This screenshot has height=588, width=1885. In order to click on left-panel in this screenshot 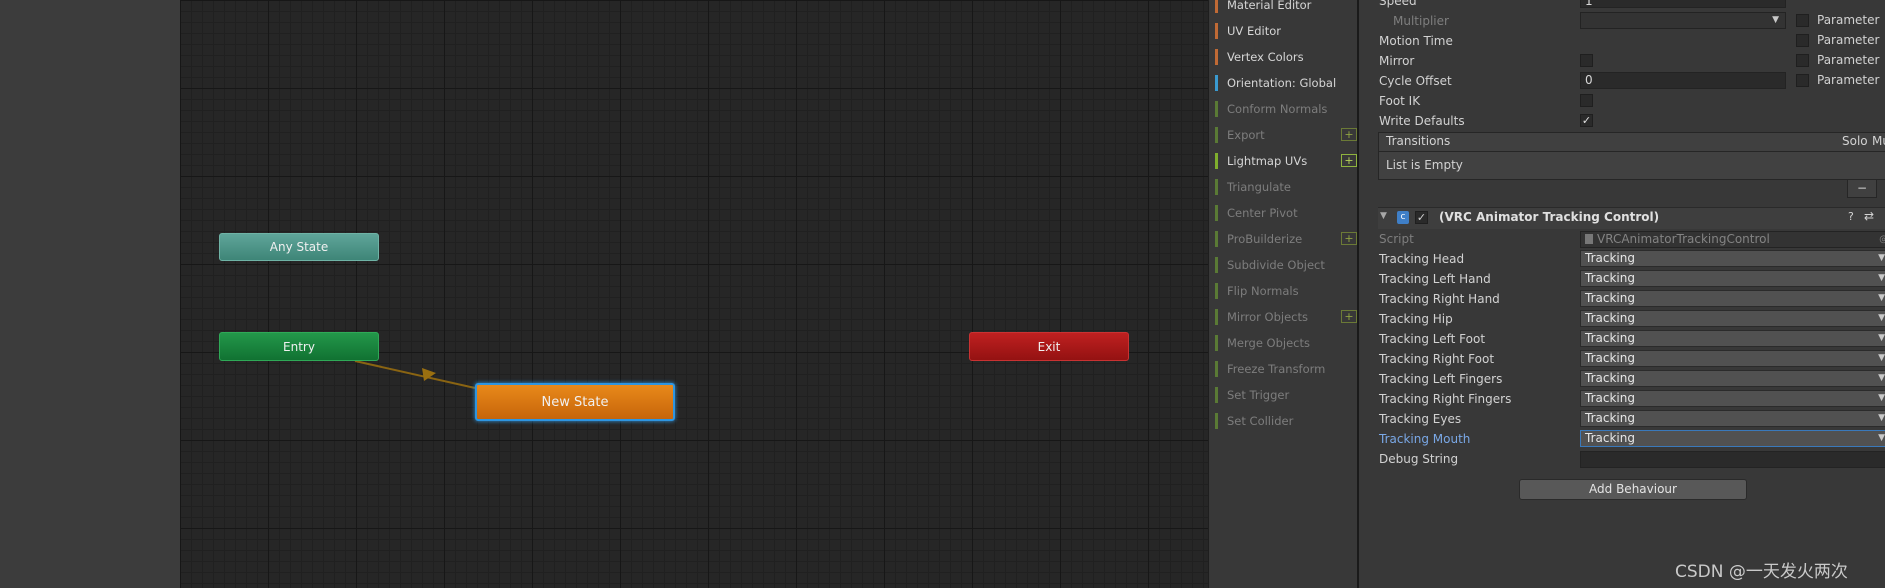, I will do `click(90, 294)`.